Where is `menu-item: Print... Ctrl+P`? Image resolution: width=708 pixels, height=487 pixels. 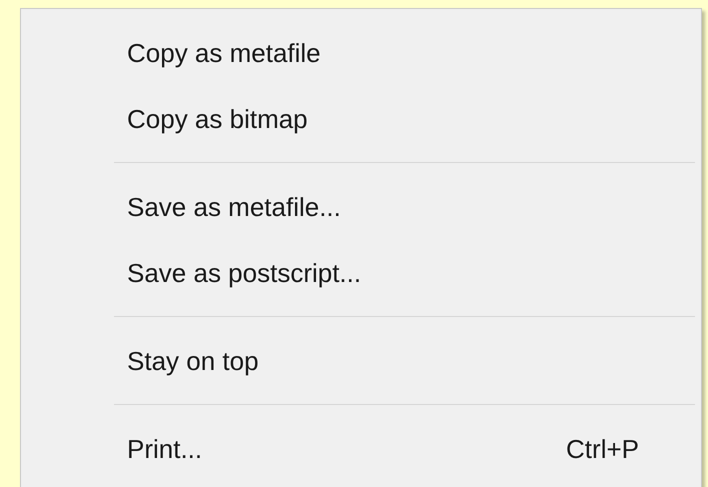 menu-item: Print... Ctrl+P is located at coordinates (361, 449).